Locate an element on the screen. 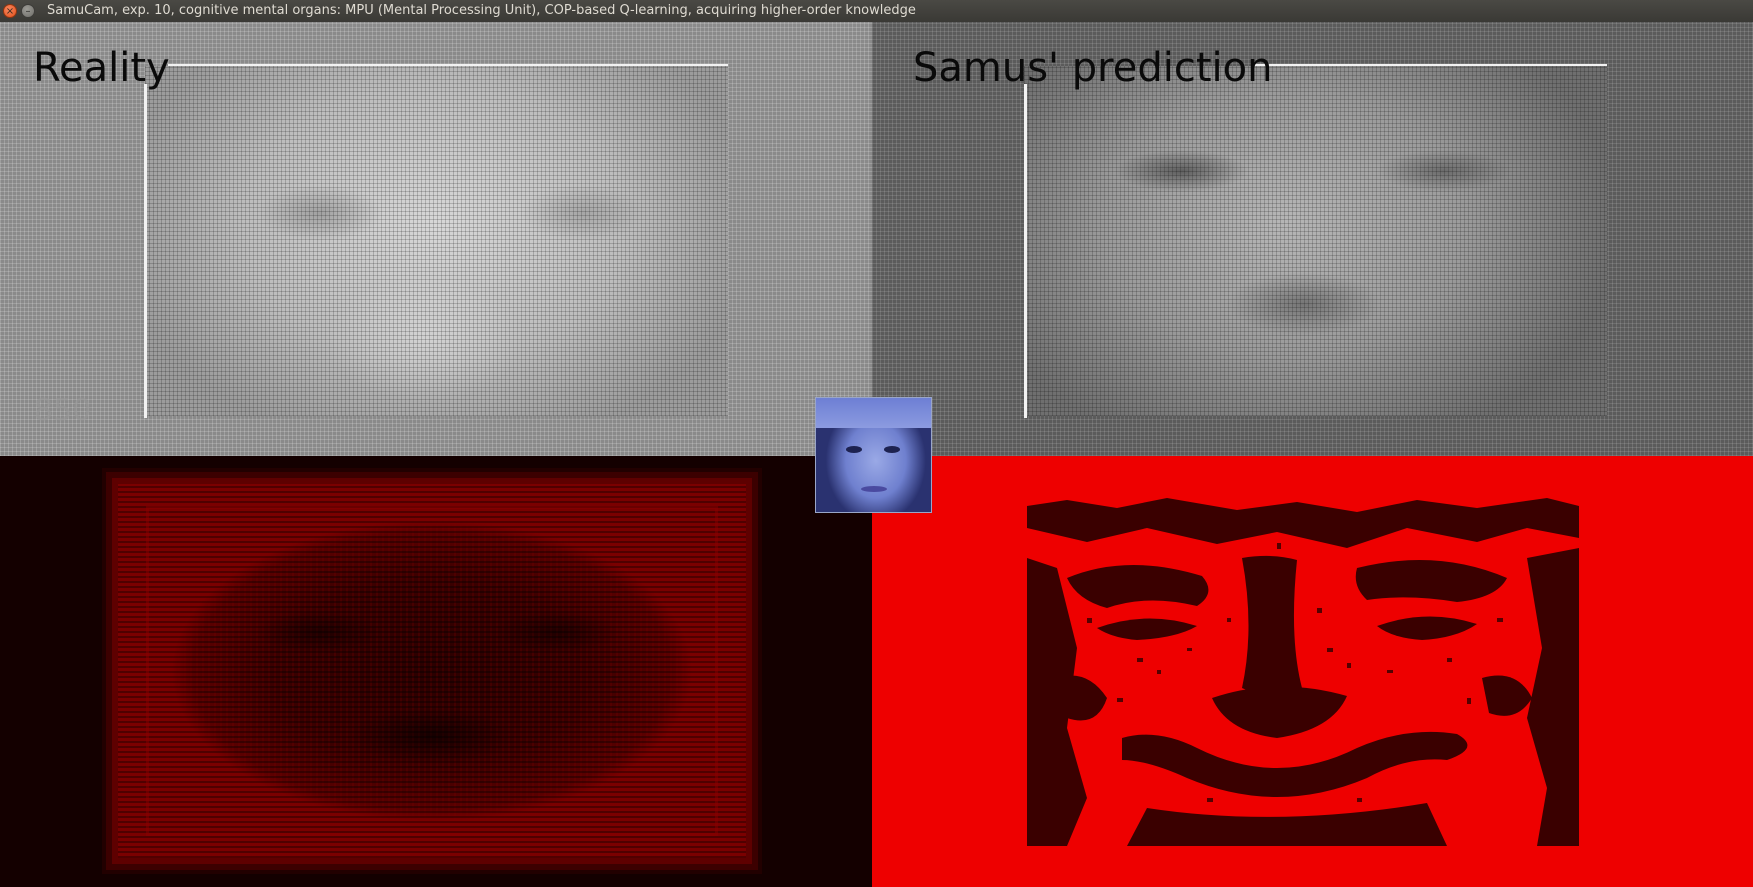 Image resolution: width=1753 pixels, height=887 pixels. reality-x-axis is located at coordinates (448, 65).